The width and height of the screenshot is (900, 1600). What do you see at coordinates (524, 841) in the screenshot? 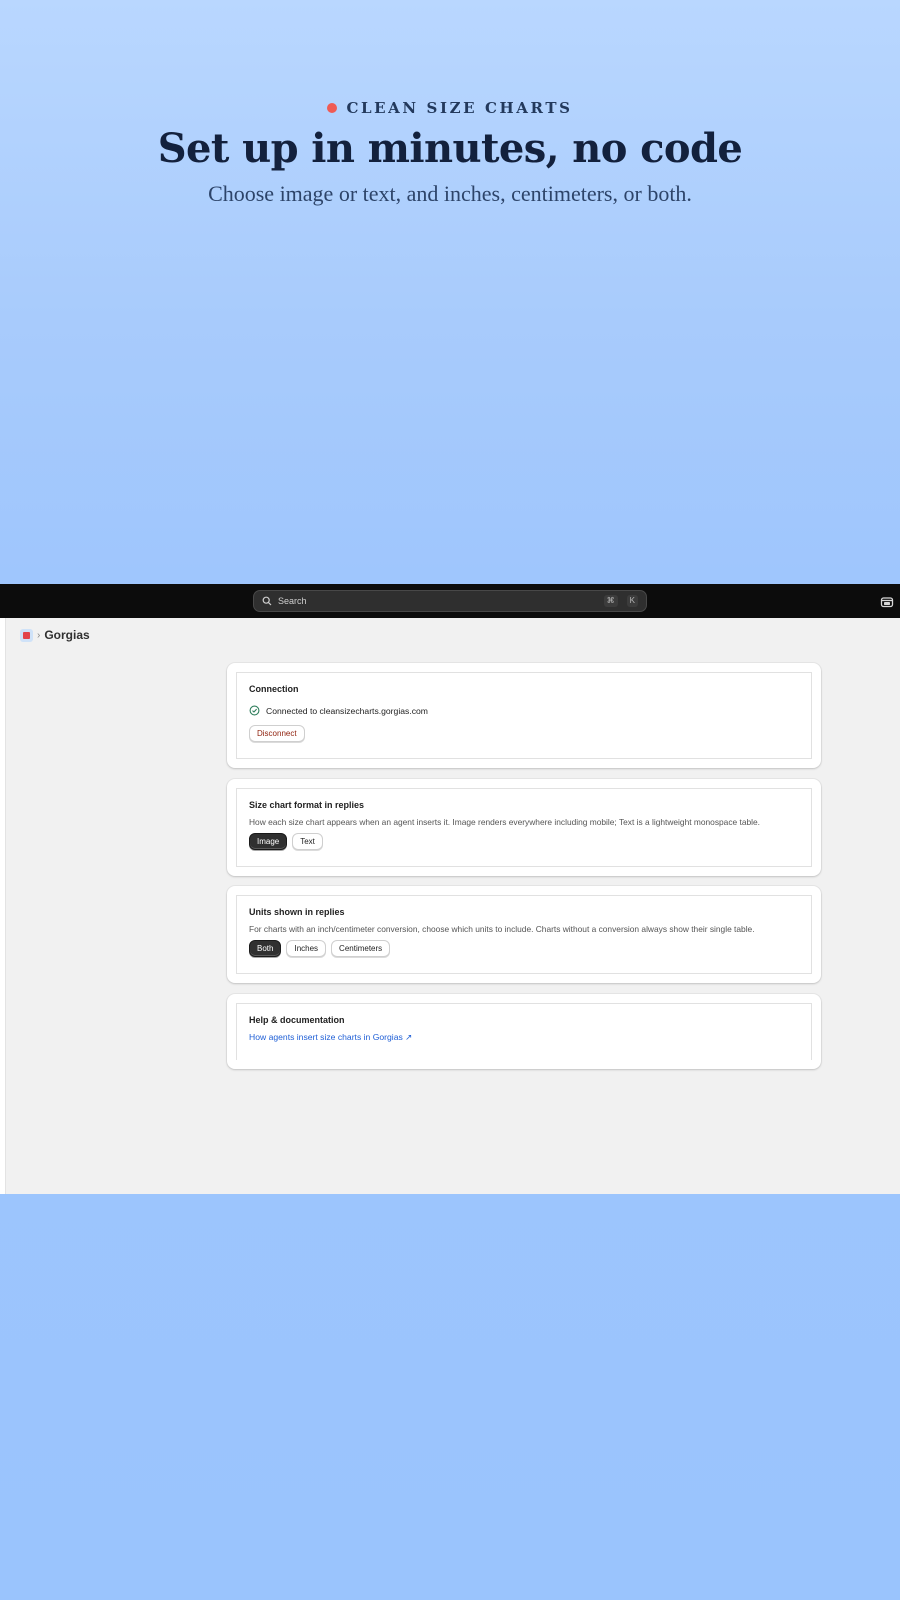
I see `format-toggle-group: Image Text` at bounding box center [524, 841].